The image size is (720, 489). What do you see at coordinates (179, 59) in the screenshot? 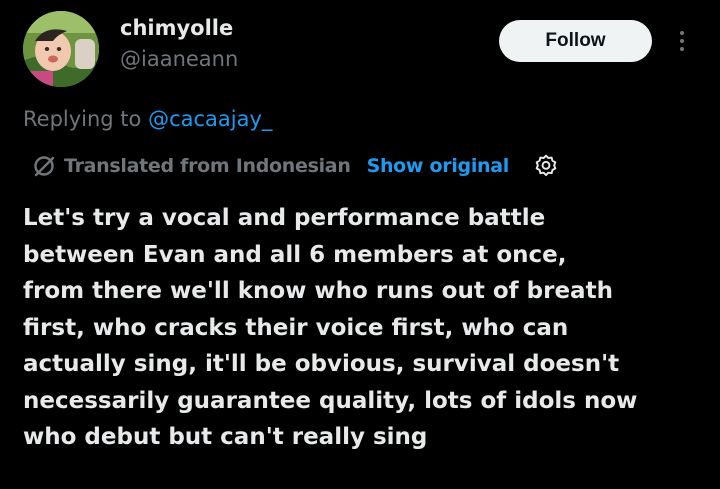
I see `author-handle: @iaaneann` at bounding box center [179, 59].